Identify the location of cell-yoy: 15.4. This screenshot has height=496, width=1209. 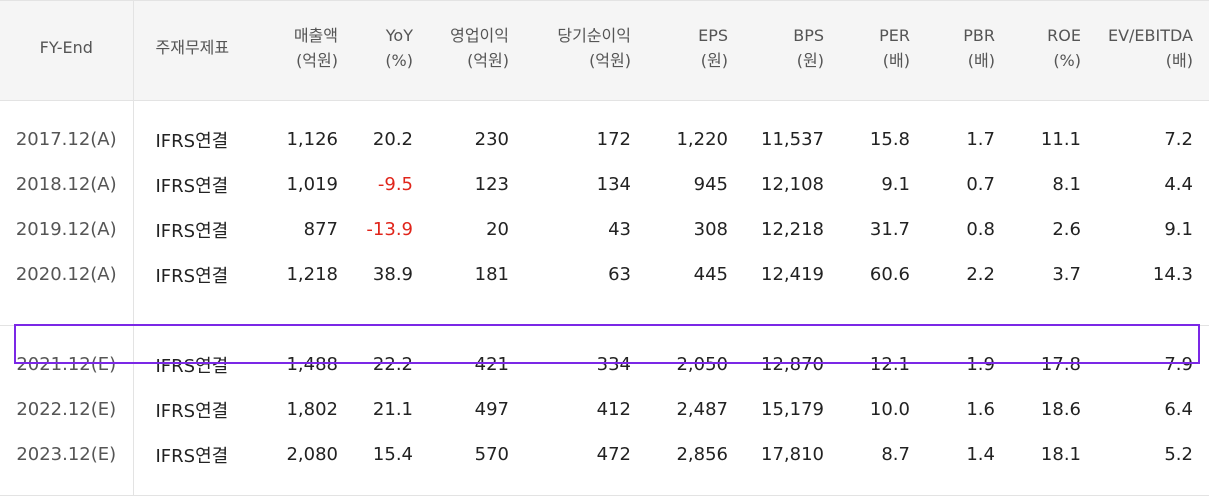
(392, 454).